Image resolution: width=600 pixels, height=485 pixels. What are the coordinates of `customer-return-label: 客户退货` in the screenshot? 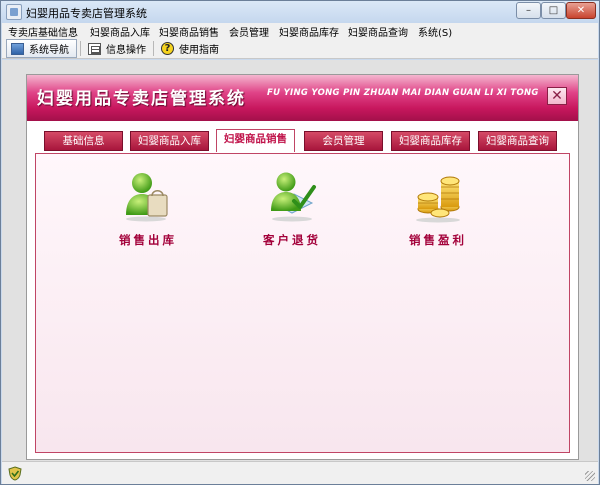 It's located at (292, 240).